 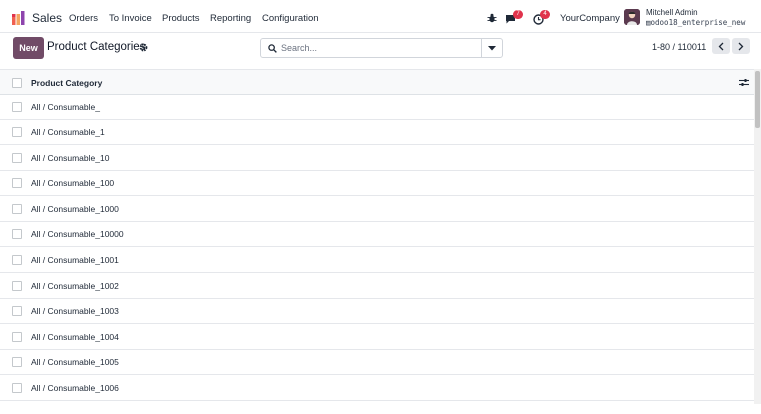 What do you see at coordinates (377, 183) in the screenshot?
I see `table-row: All / Consumable_100` at bounding box center [377, 183].